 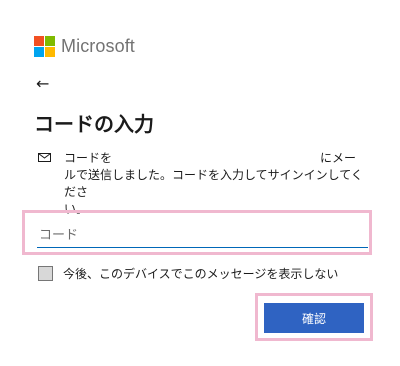 What do you see at coordinates (42, 84) in the screenshot?
I see `back-arrow-icon: ←` at bounding box center [42, 84].